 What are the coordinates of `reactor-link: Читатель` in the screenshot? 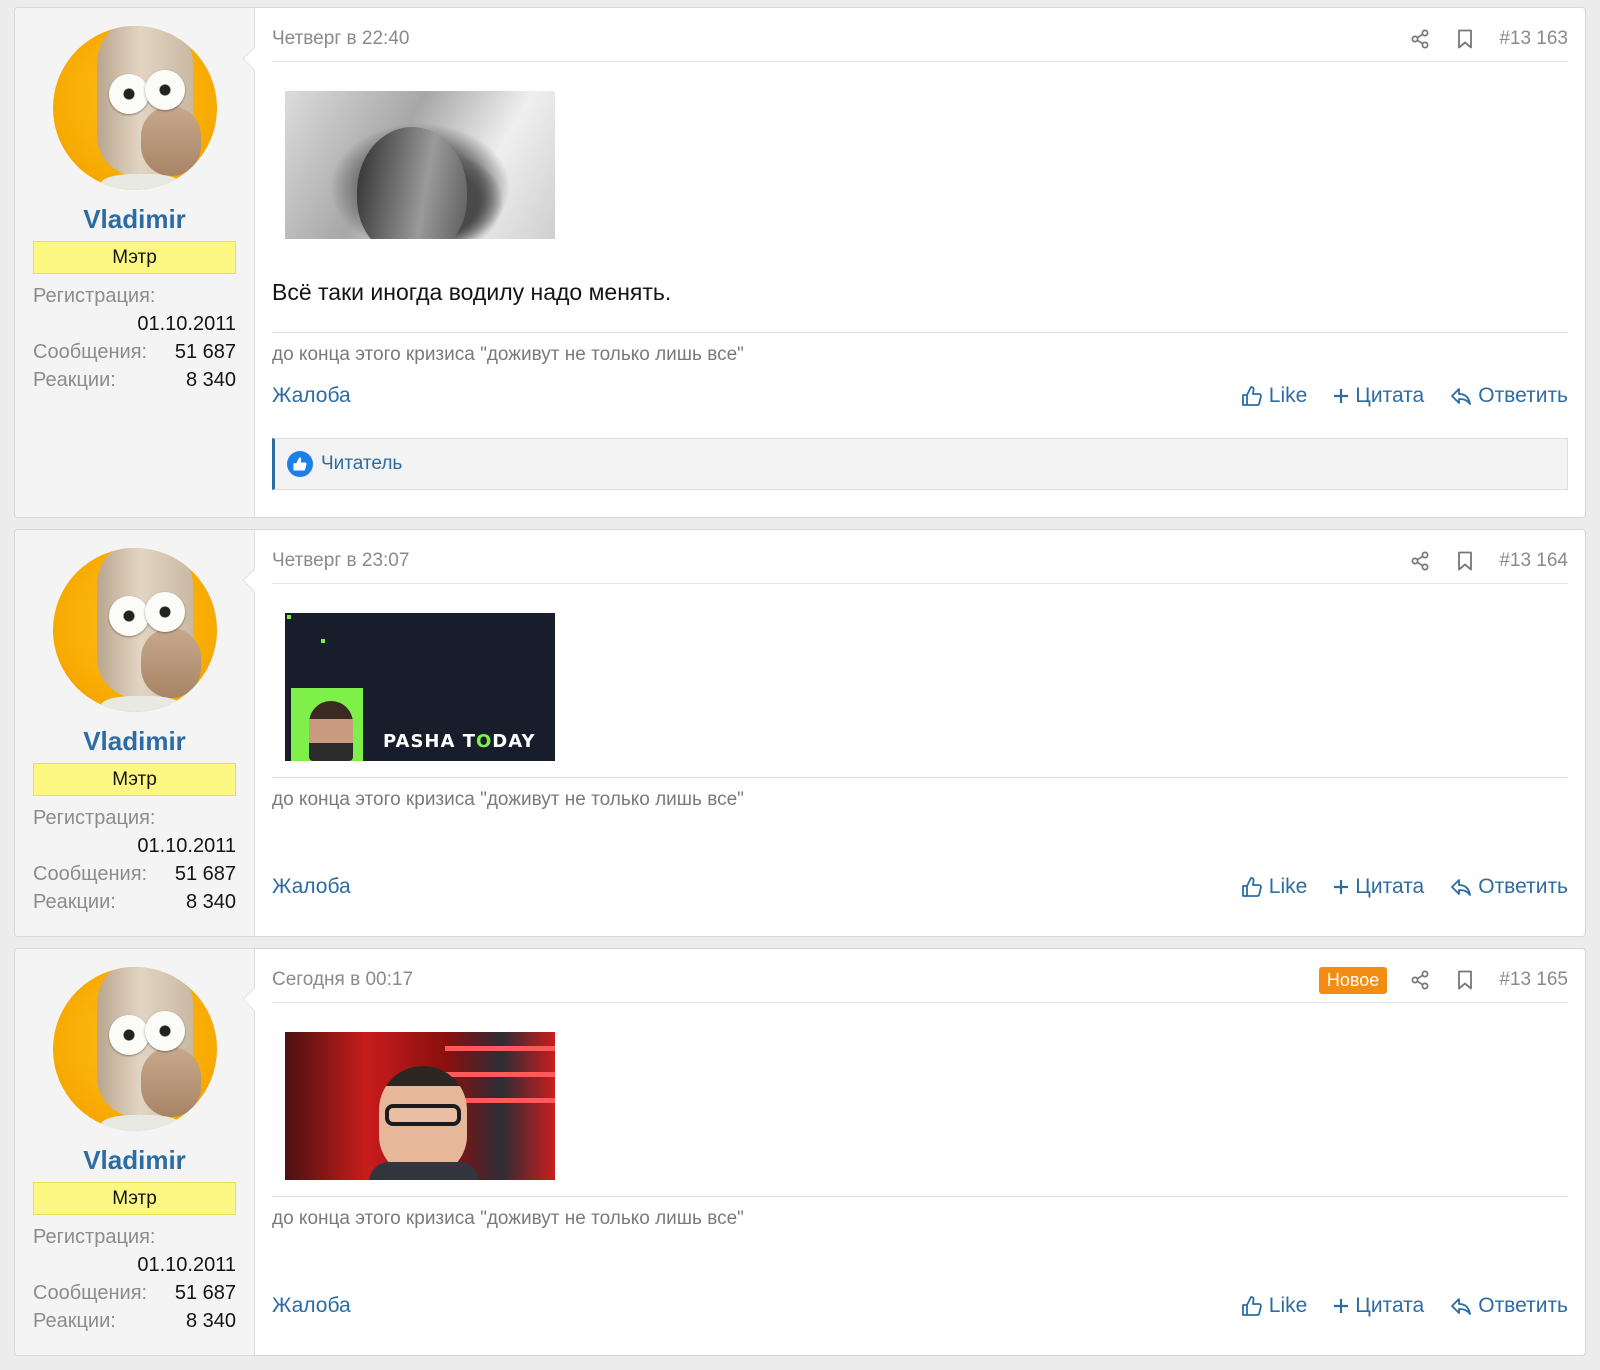 It's located at (361, 464).